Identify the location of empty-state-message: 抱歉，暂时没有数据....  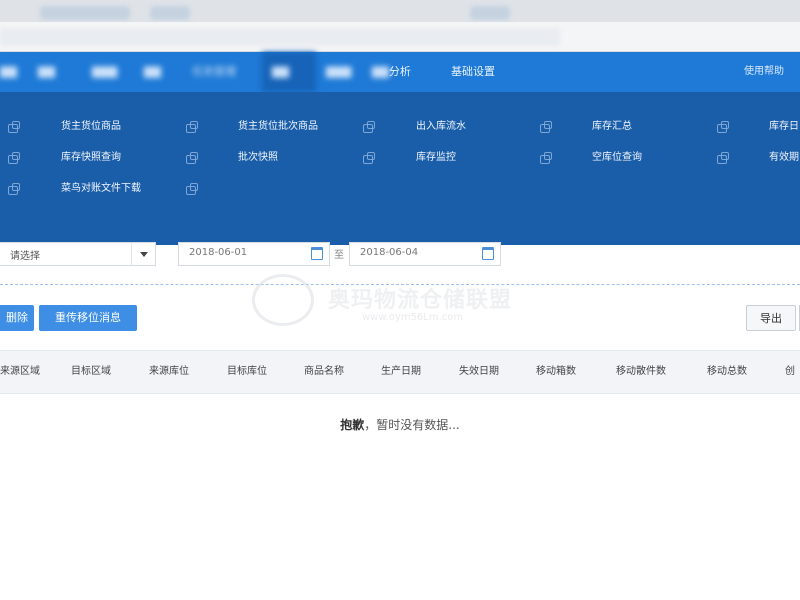
(400, 424).